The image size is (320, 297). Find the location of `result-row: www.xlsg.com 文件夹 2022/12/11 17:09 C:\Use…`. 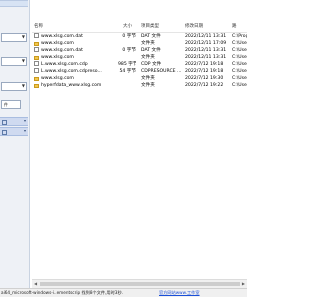

result-row: www.xlsg.com 文件夹 2022/12/11 17:09 C:\Use… is located at coordinates (139, 43).